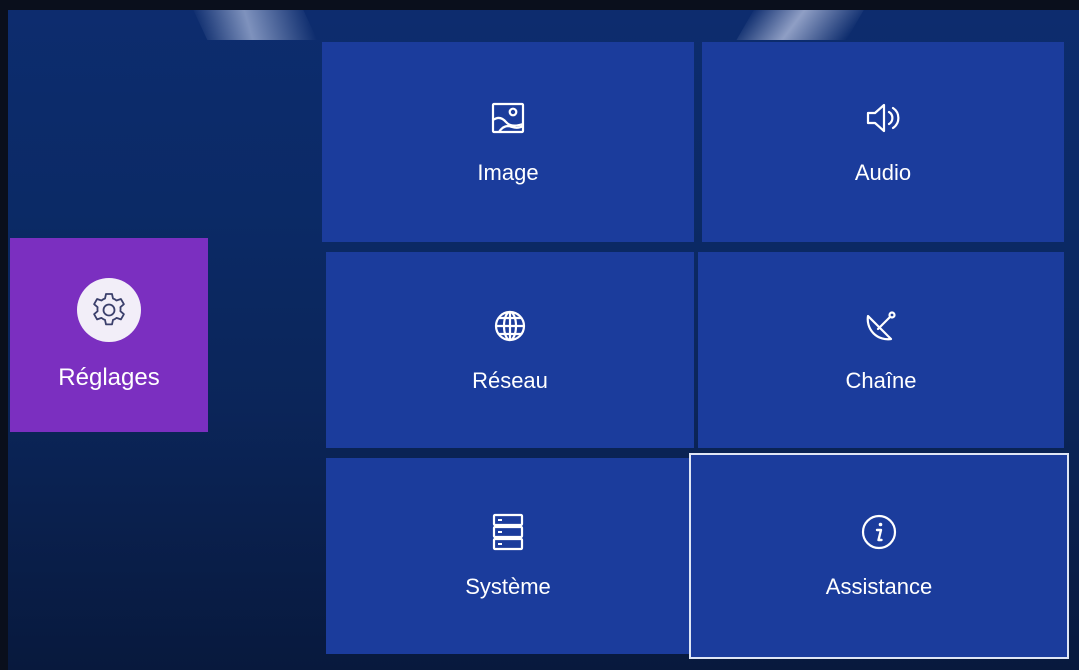  What do you see at coordinates (510, 380) in the screenshot?
I see `tile-label: Réseau` at bounding box center [510, 380].